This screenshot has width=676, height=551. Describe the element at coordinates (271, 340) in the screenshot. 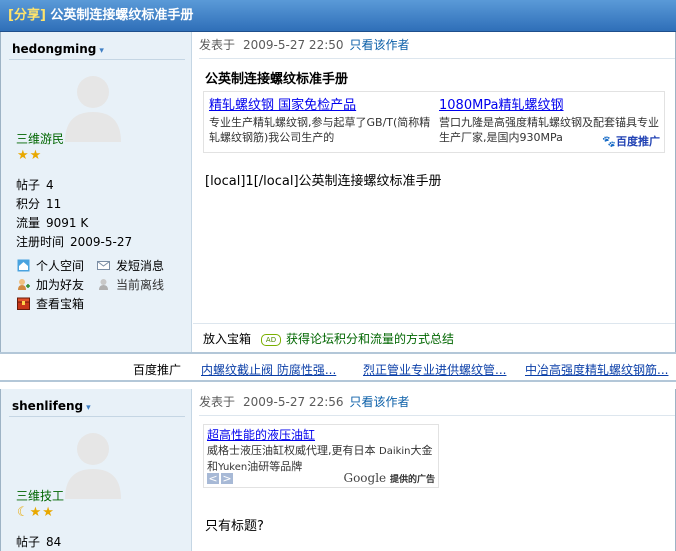

I see `ad-icon: AD` at that location.